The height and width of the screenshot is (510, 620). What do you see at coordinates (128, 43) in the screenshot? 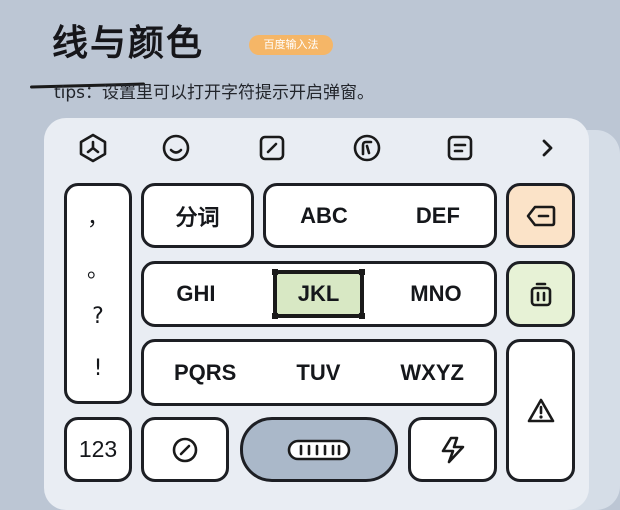
I see `page-title: 线与颜色` at bounding box center [128, 43].